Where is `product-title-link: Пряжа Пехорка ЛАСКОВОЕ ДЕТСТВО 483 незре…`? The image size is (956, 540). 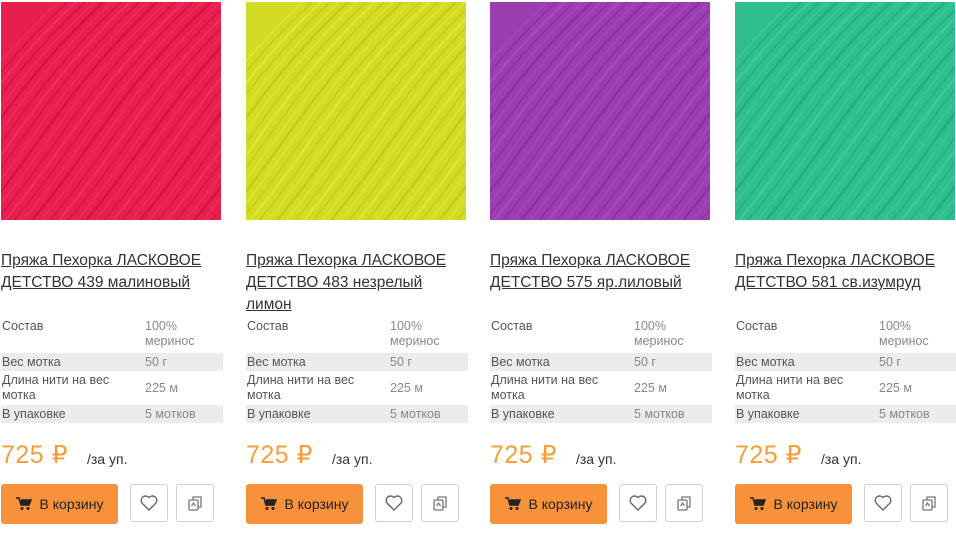
product-title-link: Пряжа Пехорка ЛАСКОВОЕ ДЕТСТВО 483 незре… is located at coordinates (357, 283).